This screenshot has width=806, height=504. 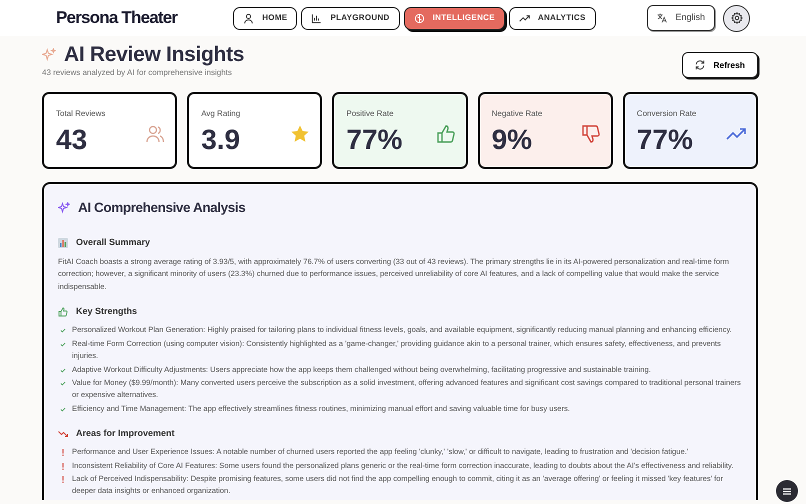 I want to click on logo: Persona Theater, so click(x=117, y=18).